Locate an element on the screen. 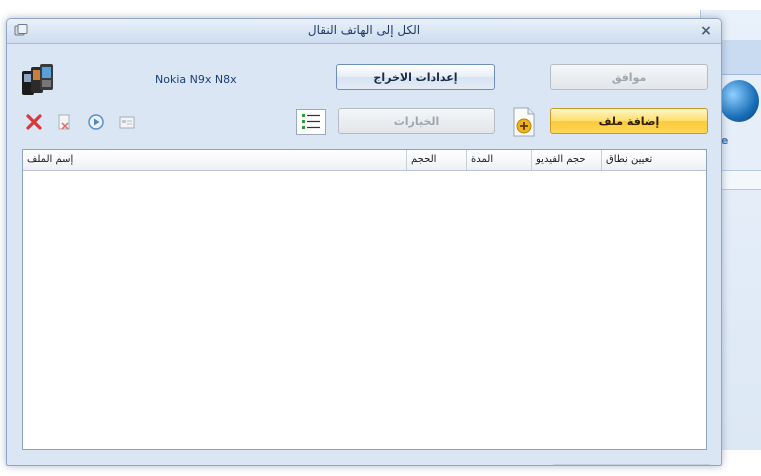 The height and width of the screenshot is (476, 761). column-header-file-name: إسم الملف is located at coordinates (214, 160).